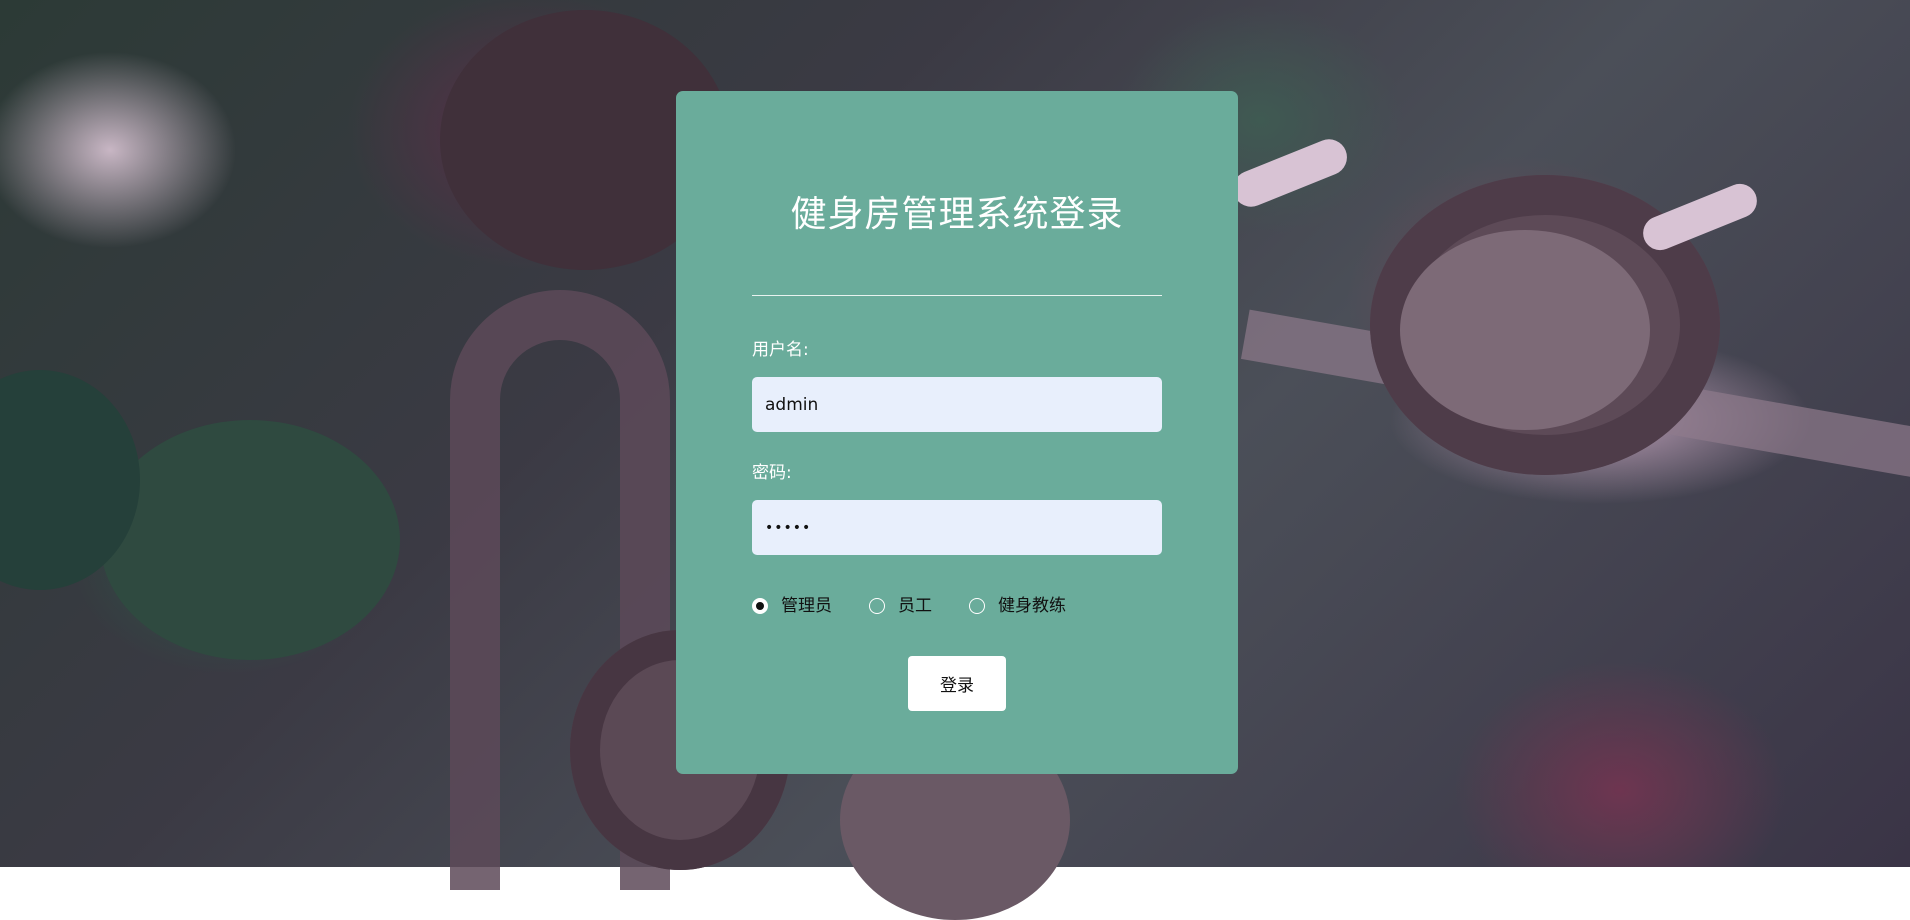  What do you see at coordinates (1032, 606) in the screenshot?
I see `role-label-coach: 健身教练` at bounding box center [1032, 606].